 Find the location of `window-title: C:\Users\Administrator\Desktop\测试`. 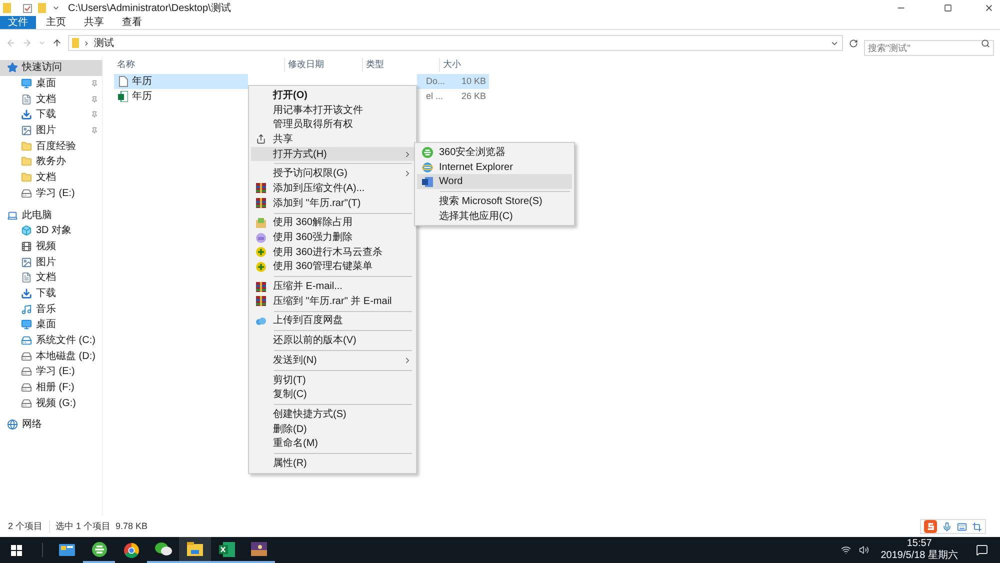

window-title: C:\Users\Administrator\Desktop\测试 is located at coordinates (149, 9).